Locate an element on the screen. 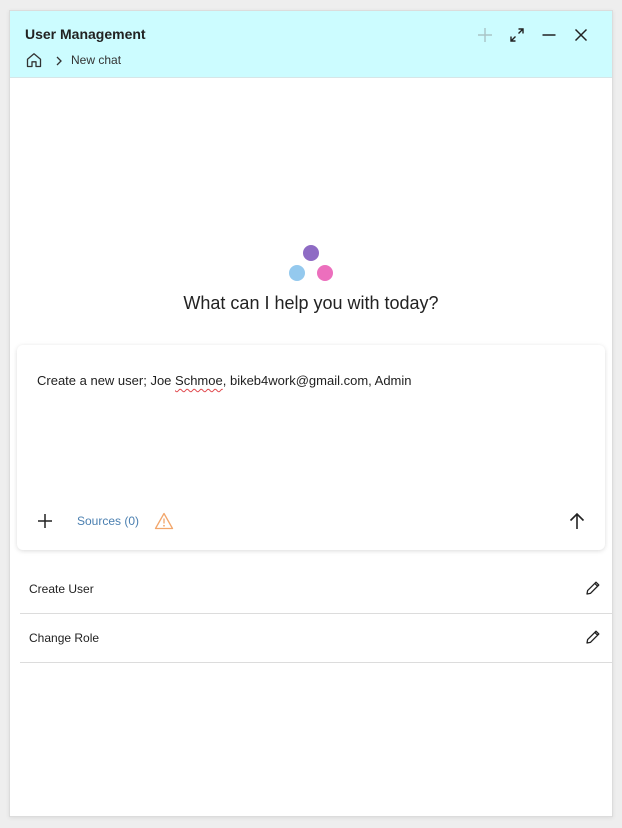 The width and height of the screenshot is (622, 828). home-icon is located at coordinates (34, 60).